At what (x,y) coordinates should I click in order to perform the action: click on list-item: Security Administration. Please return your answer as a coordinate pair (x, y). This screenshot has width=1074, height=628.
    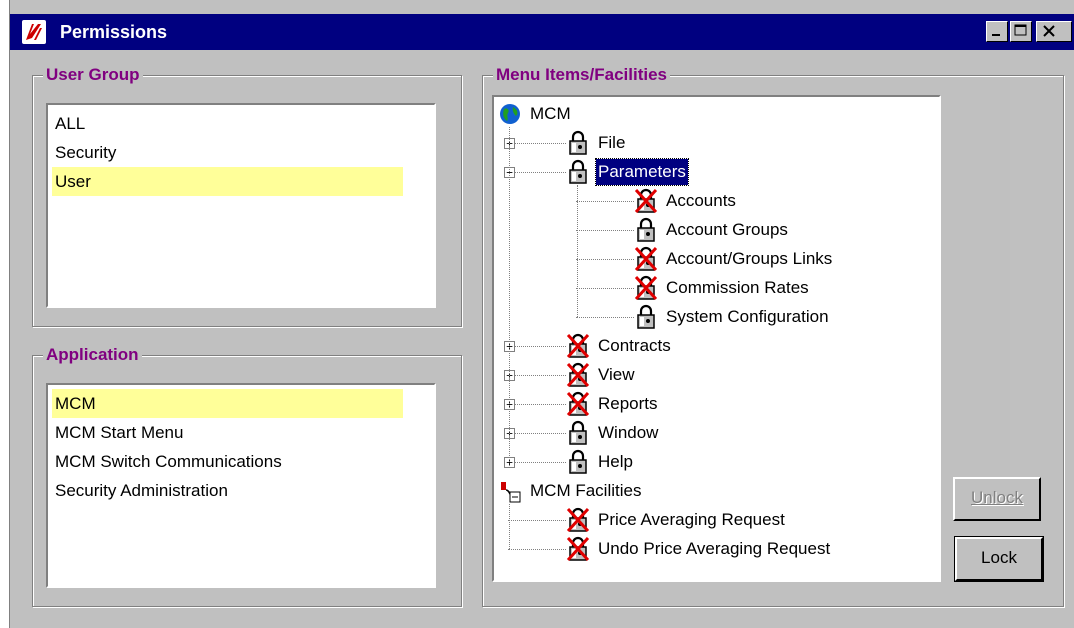
    Looking at the image, I should click on (140, 490).